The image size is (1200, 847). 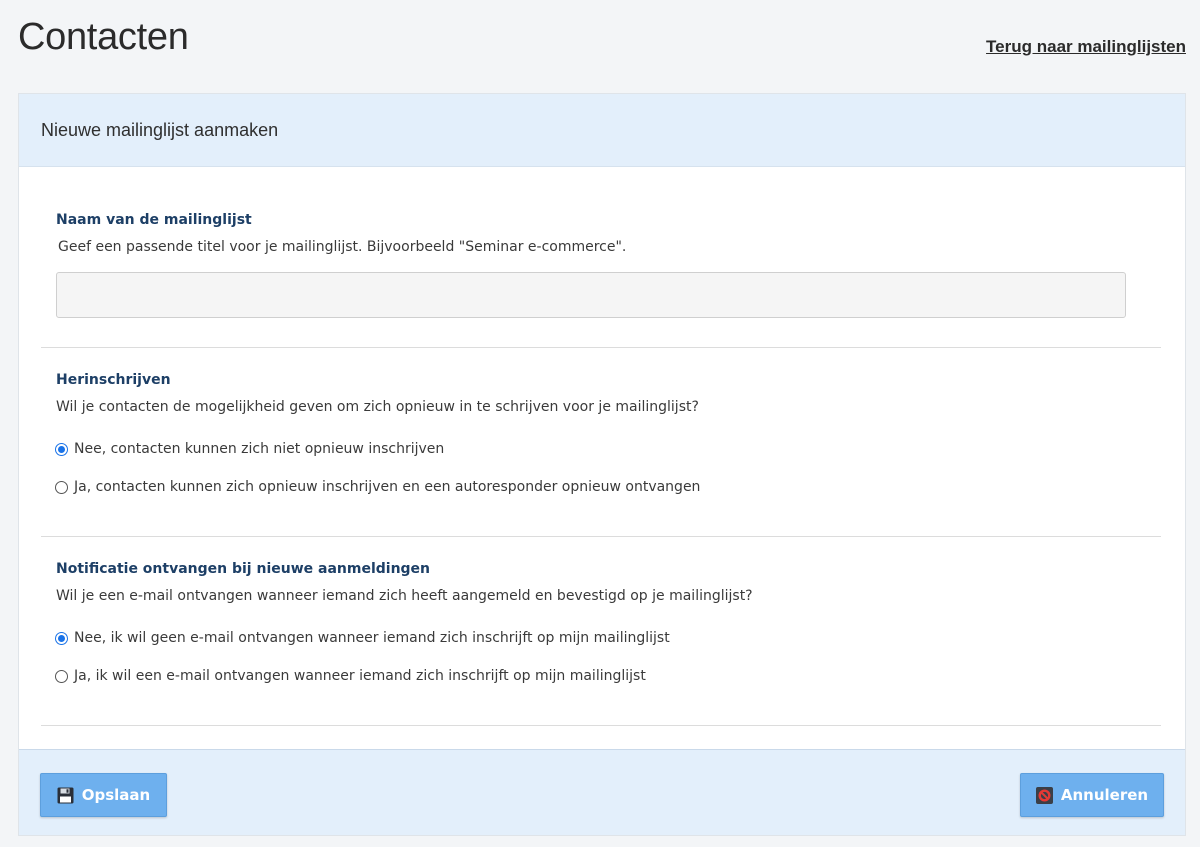 I want to click on cancel-button: Annuleren, so click(x=1092, y=795).